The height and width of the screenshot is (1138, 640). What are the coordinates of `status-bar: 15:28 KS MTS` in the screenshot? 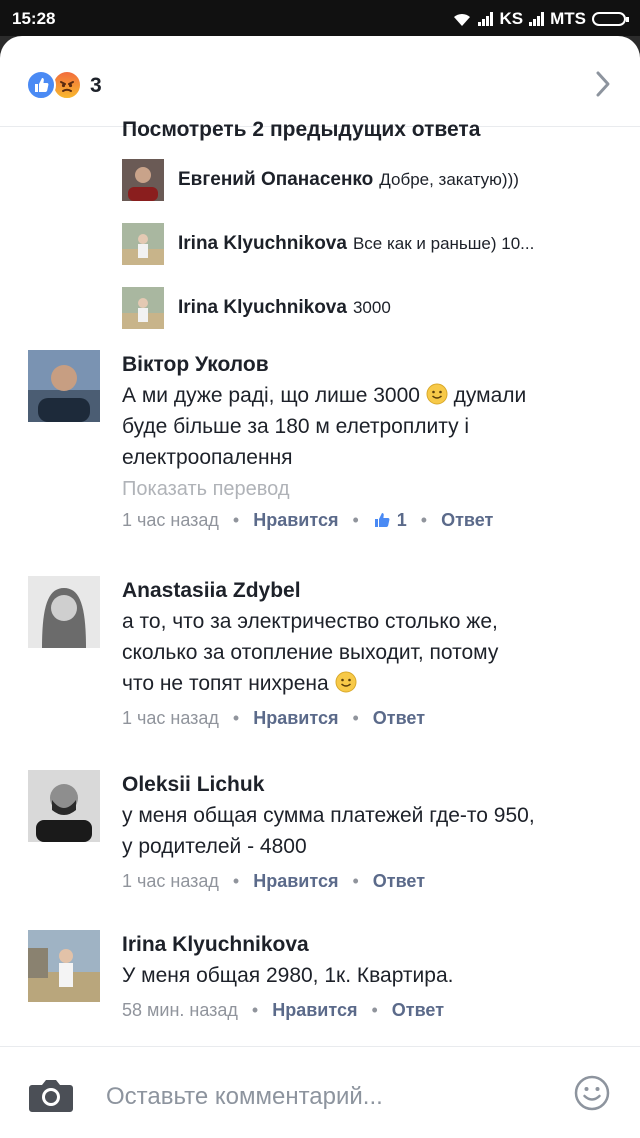 It's located at (320, 18).